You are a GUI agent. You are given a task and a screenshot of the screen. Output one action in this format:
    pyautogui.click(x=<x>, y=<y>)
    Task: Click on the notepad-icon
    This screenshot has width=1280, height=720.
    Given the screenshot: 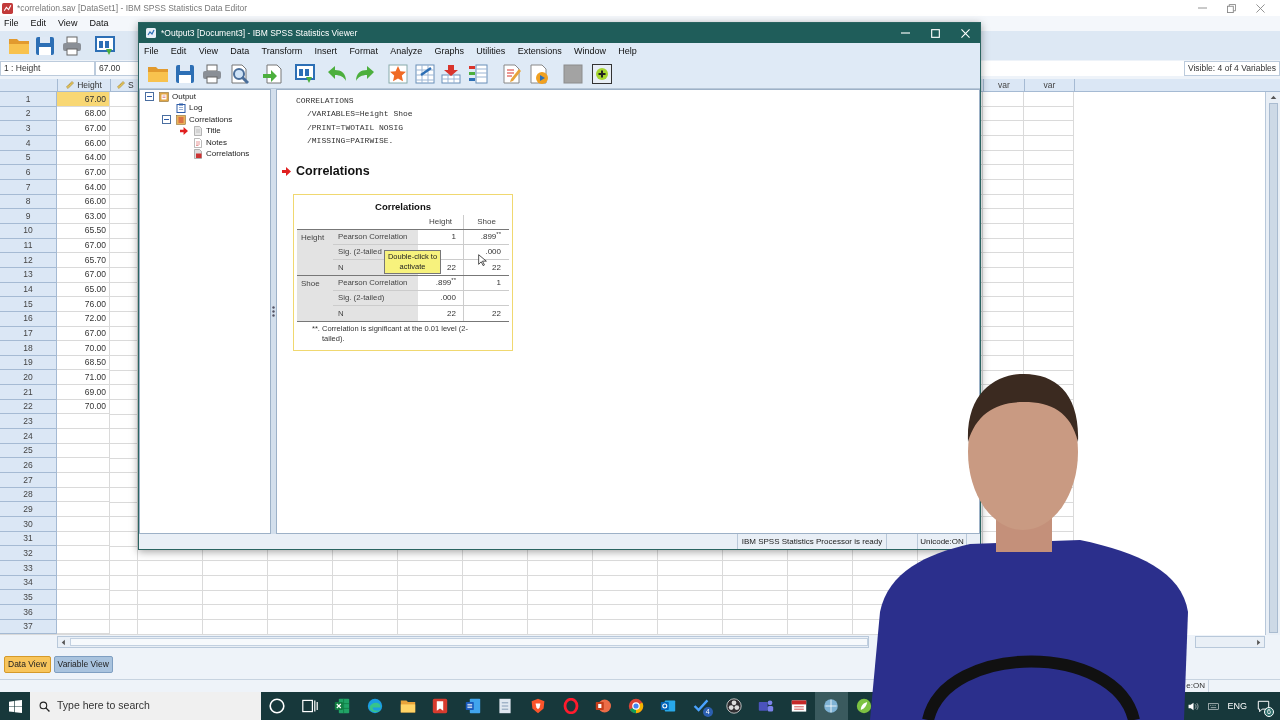 What is the action you would take?
    pyautogui.click(x=505, y=706)
    